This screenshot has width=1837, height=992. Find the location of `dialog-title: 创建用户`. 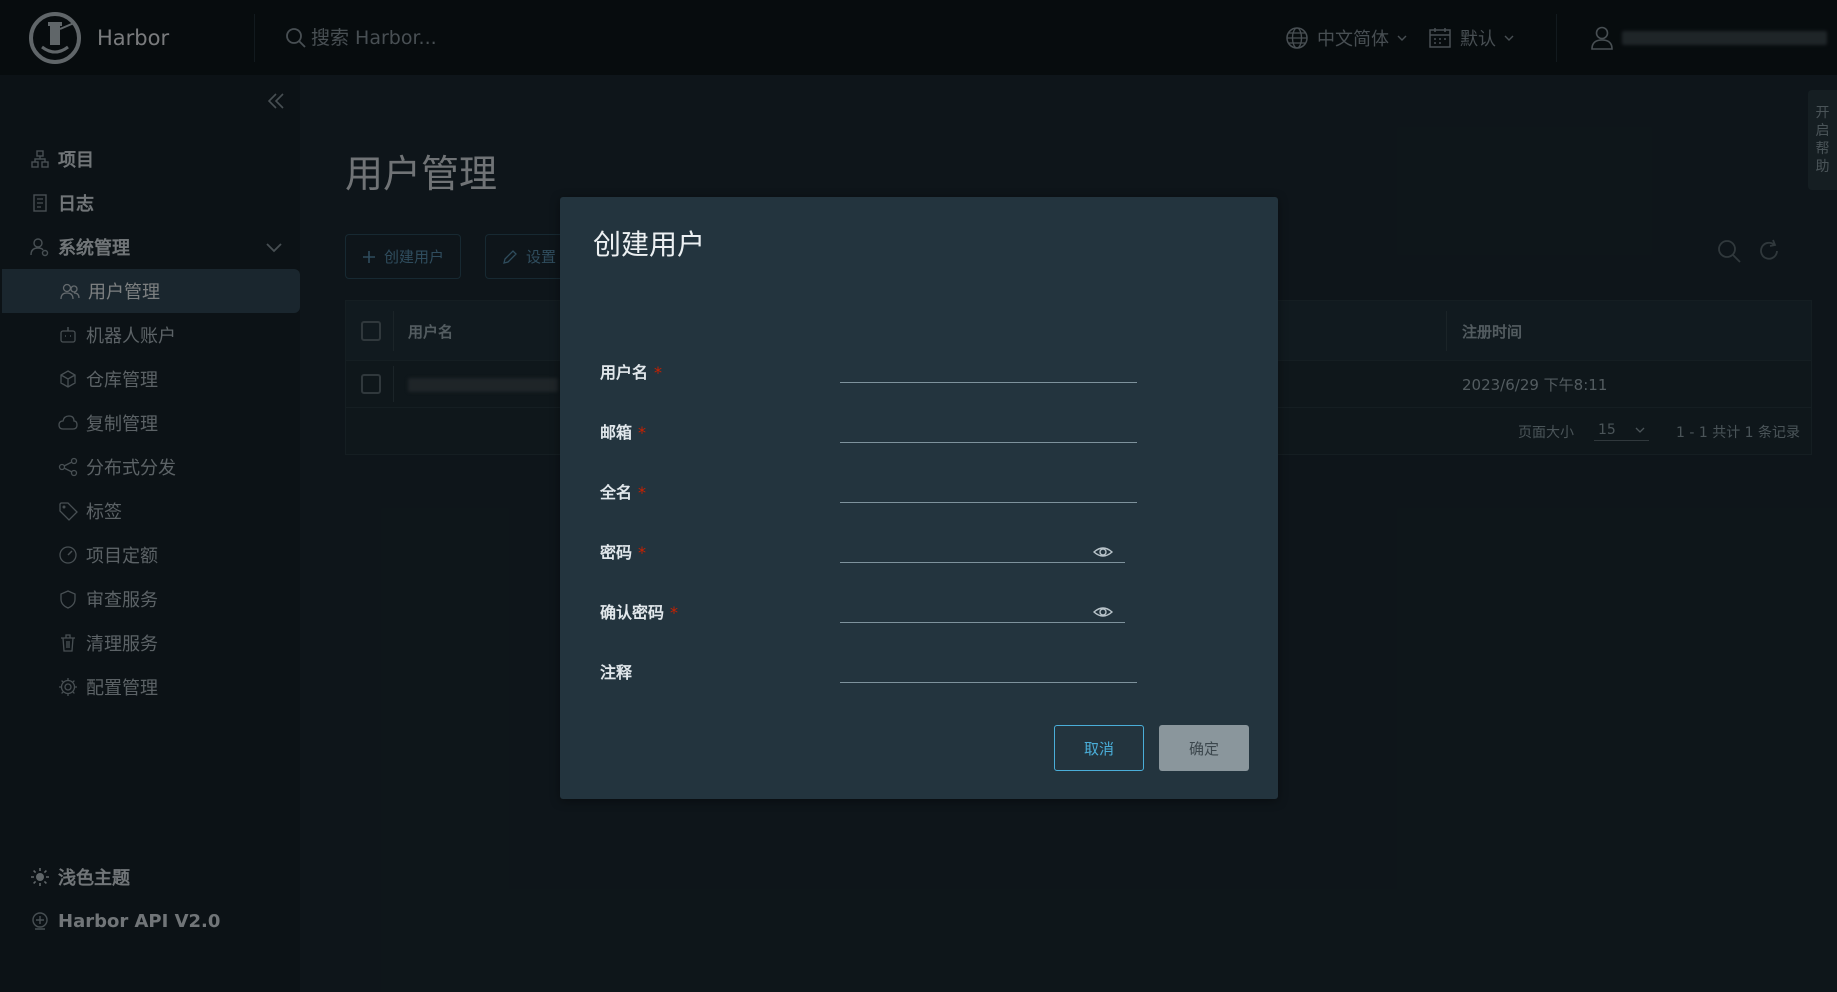

dialog-title: 创建用户 is located at coordinates (649, 244).